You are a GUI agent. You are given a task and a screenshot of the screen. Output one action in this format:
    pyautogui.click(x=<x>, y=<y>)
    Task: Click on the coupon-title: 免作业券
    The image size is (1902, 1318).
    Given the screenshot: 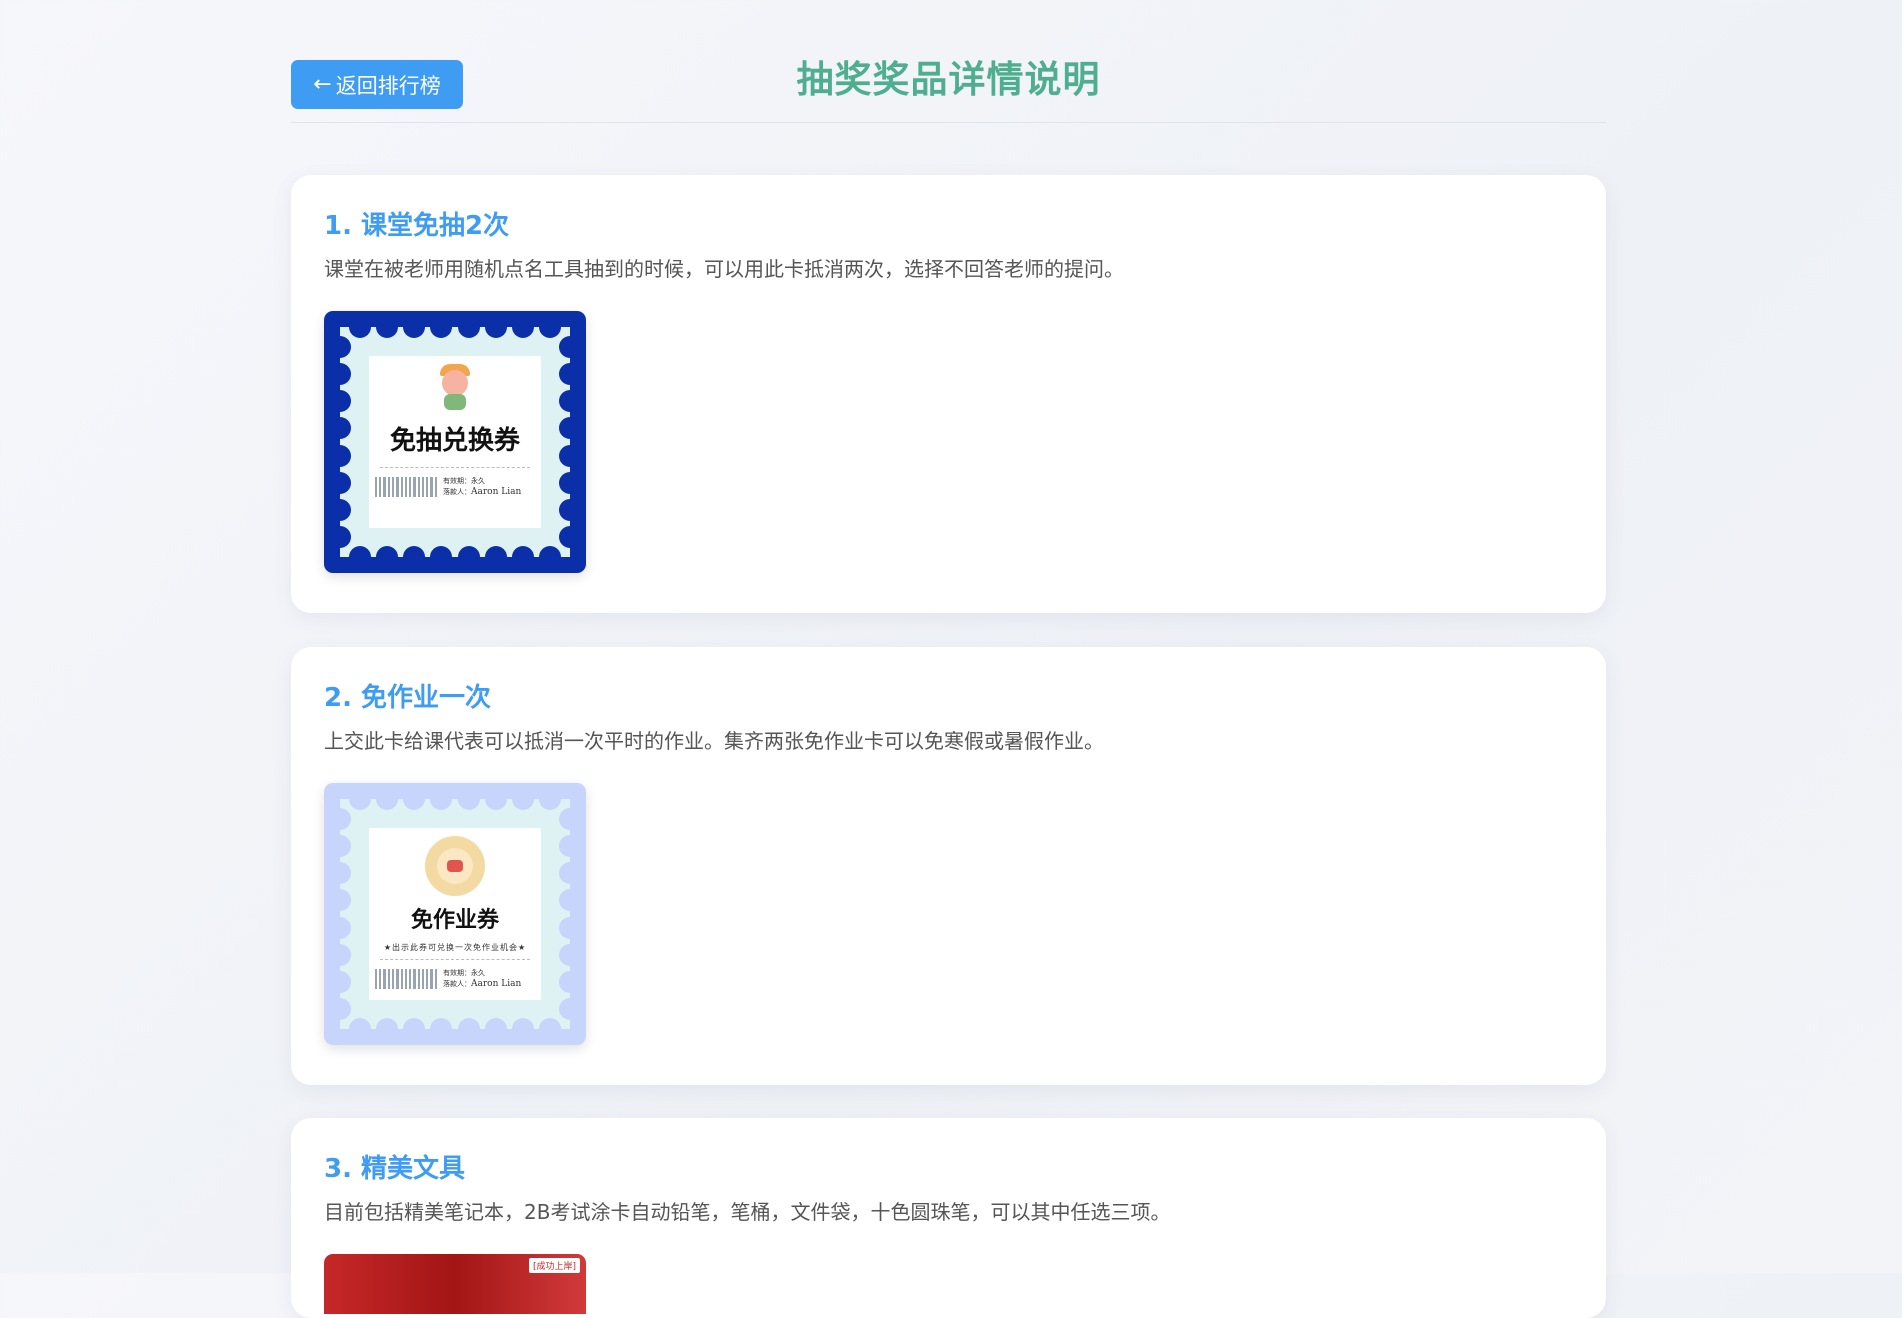 What is the action you would take?
    pyautogui.click(x=454, y=920)
    